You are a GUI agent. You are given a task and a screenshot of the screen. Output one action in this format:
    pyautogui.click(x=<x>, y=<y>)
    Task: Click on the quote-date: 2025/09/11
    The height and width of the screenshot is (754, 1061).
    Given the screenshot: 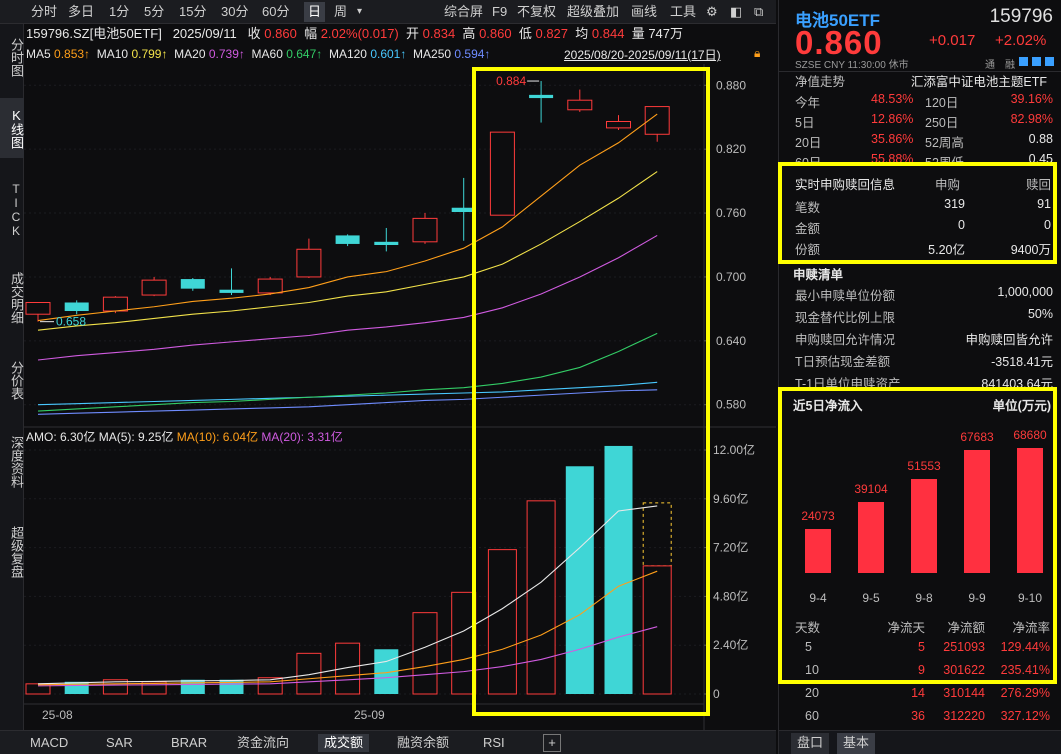 What is the action you would take?
    pyautogui.click(x=205, y=33)
    